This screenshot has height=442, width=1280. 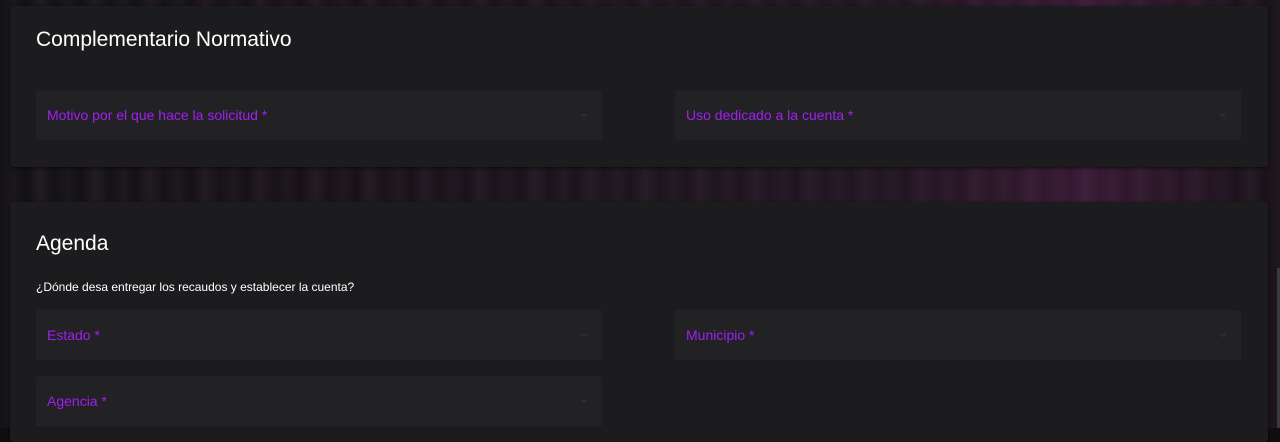 I want to click on motivo-solicitud-select: Motivo por el que hace la solicitud *, so click(x=319, y=115).